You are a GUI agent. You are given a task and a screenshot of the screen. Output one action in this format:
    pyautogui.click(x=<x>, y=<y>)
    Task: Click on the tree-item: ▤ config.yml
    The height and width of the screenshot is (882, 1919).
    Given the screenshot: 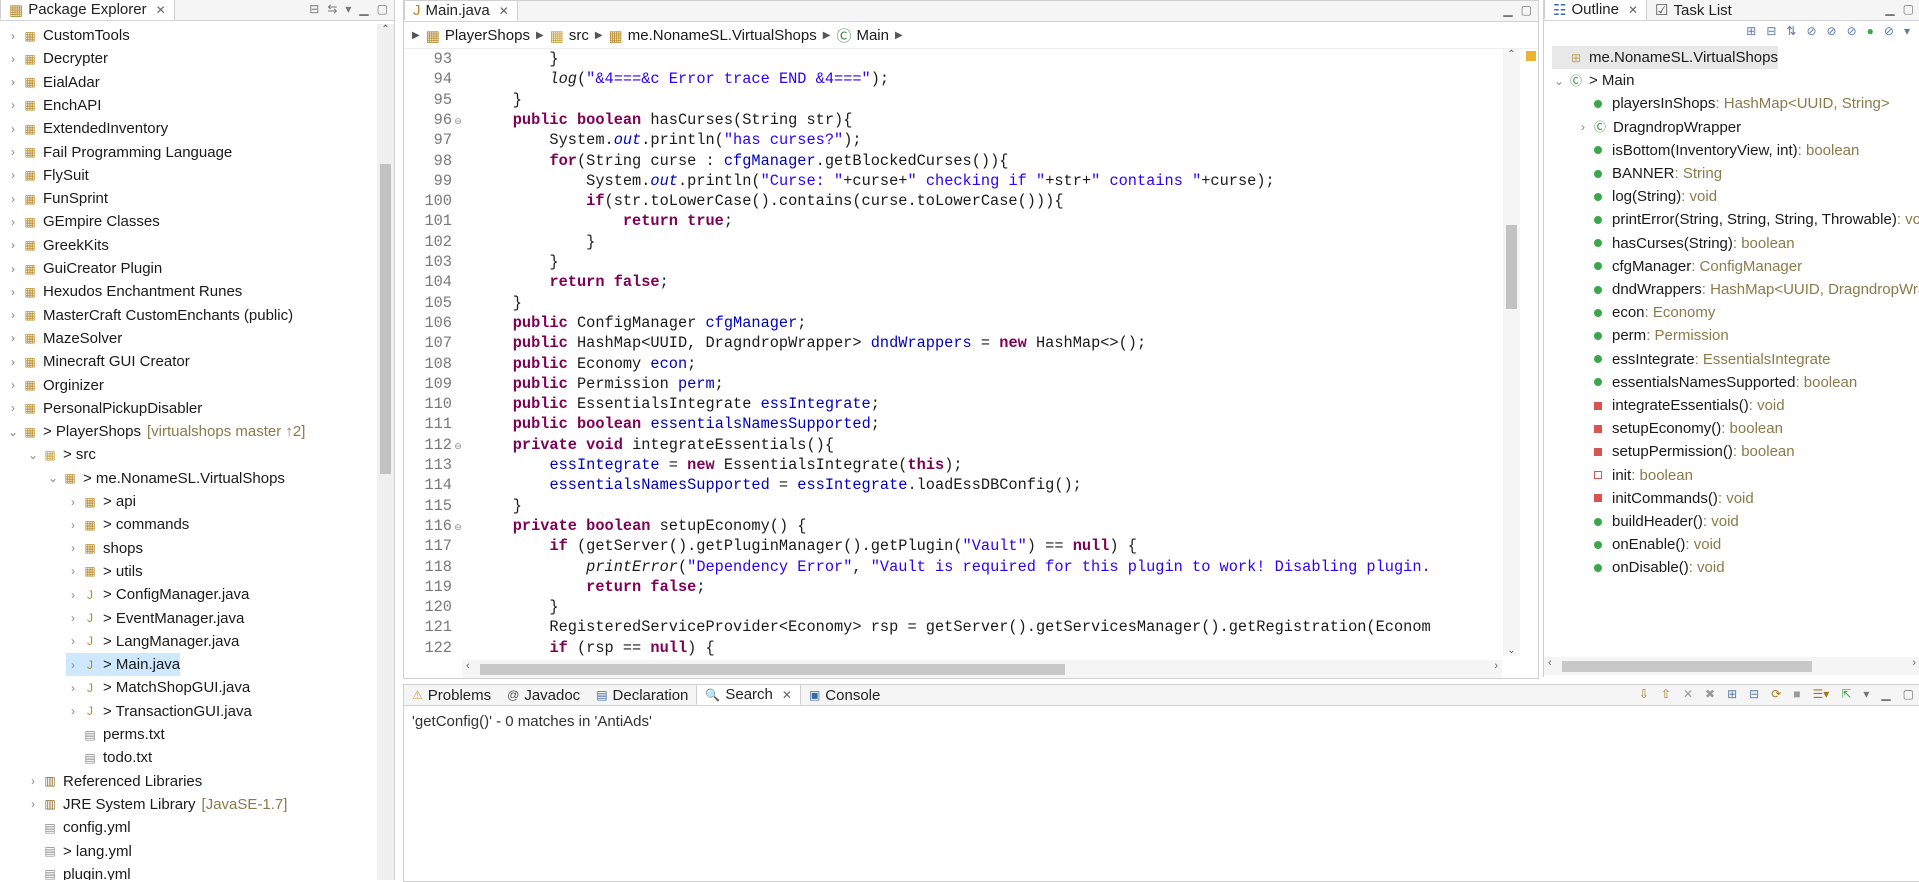 What is the action you would take?
    pyautogui.click(x=78, y=827)
    